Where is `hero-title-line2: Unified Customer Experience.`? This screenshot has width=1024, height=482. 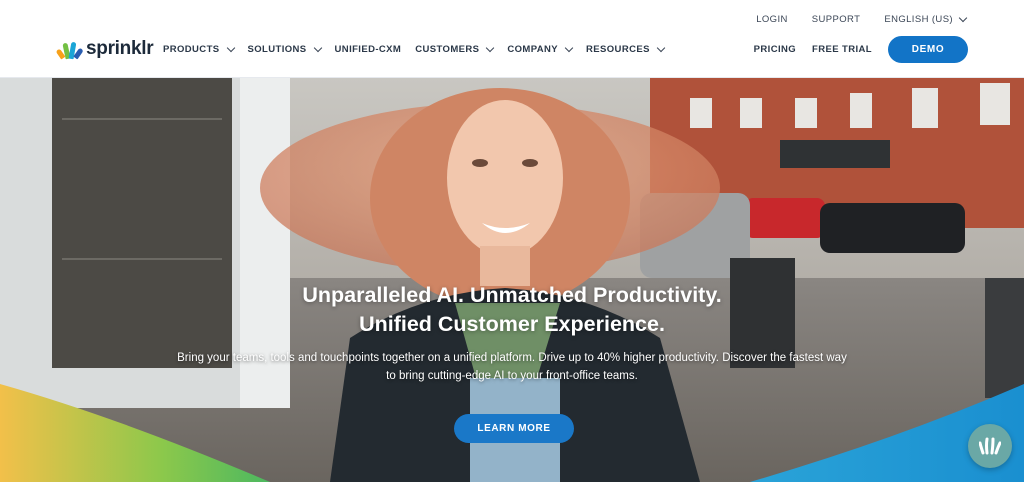 hero-title-line2: Unified Customer Experience. is located at coordinates (512, 324).